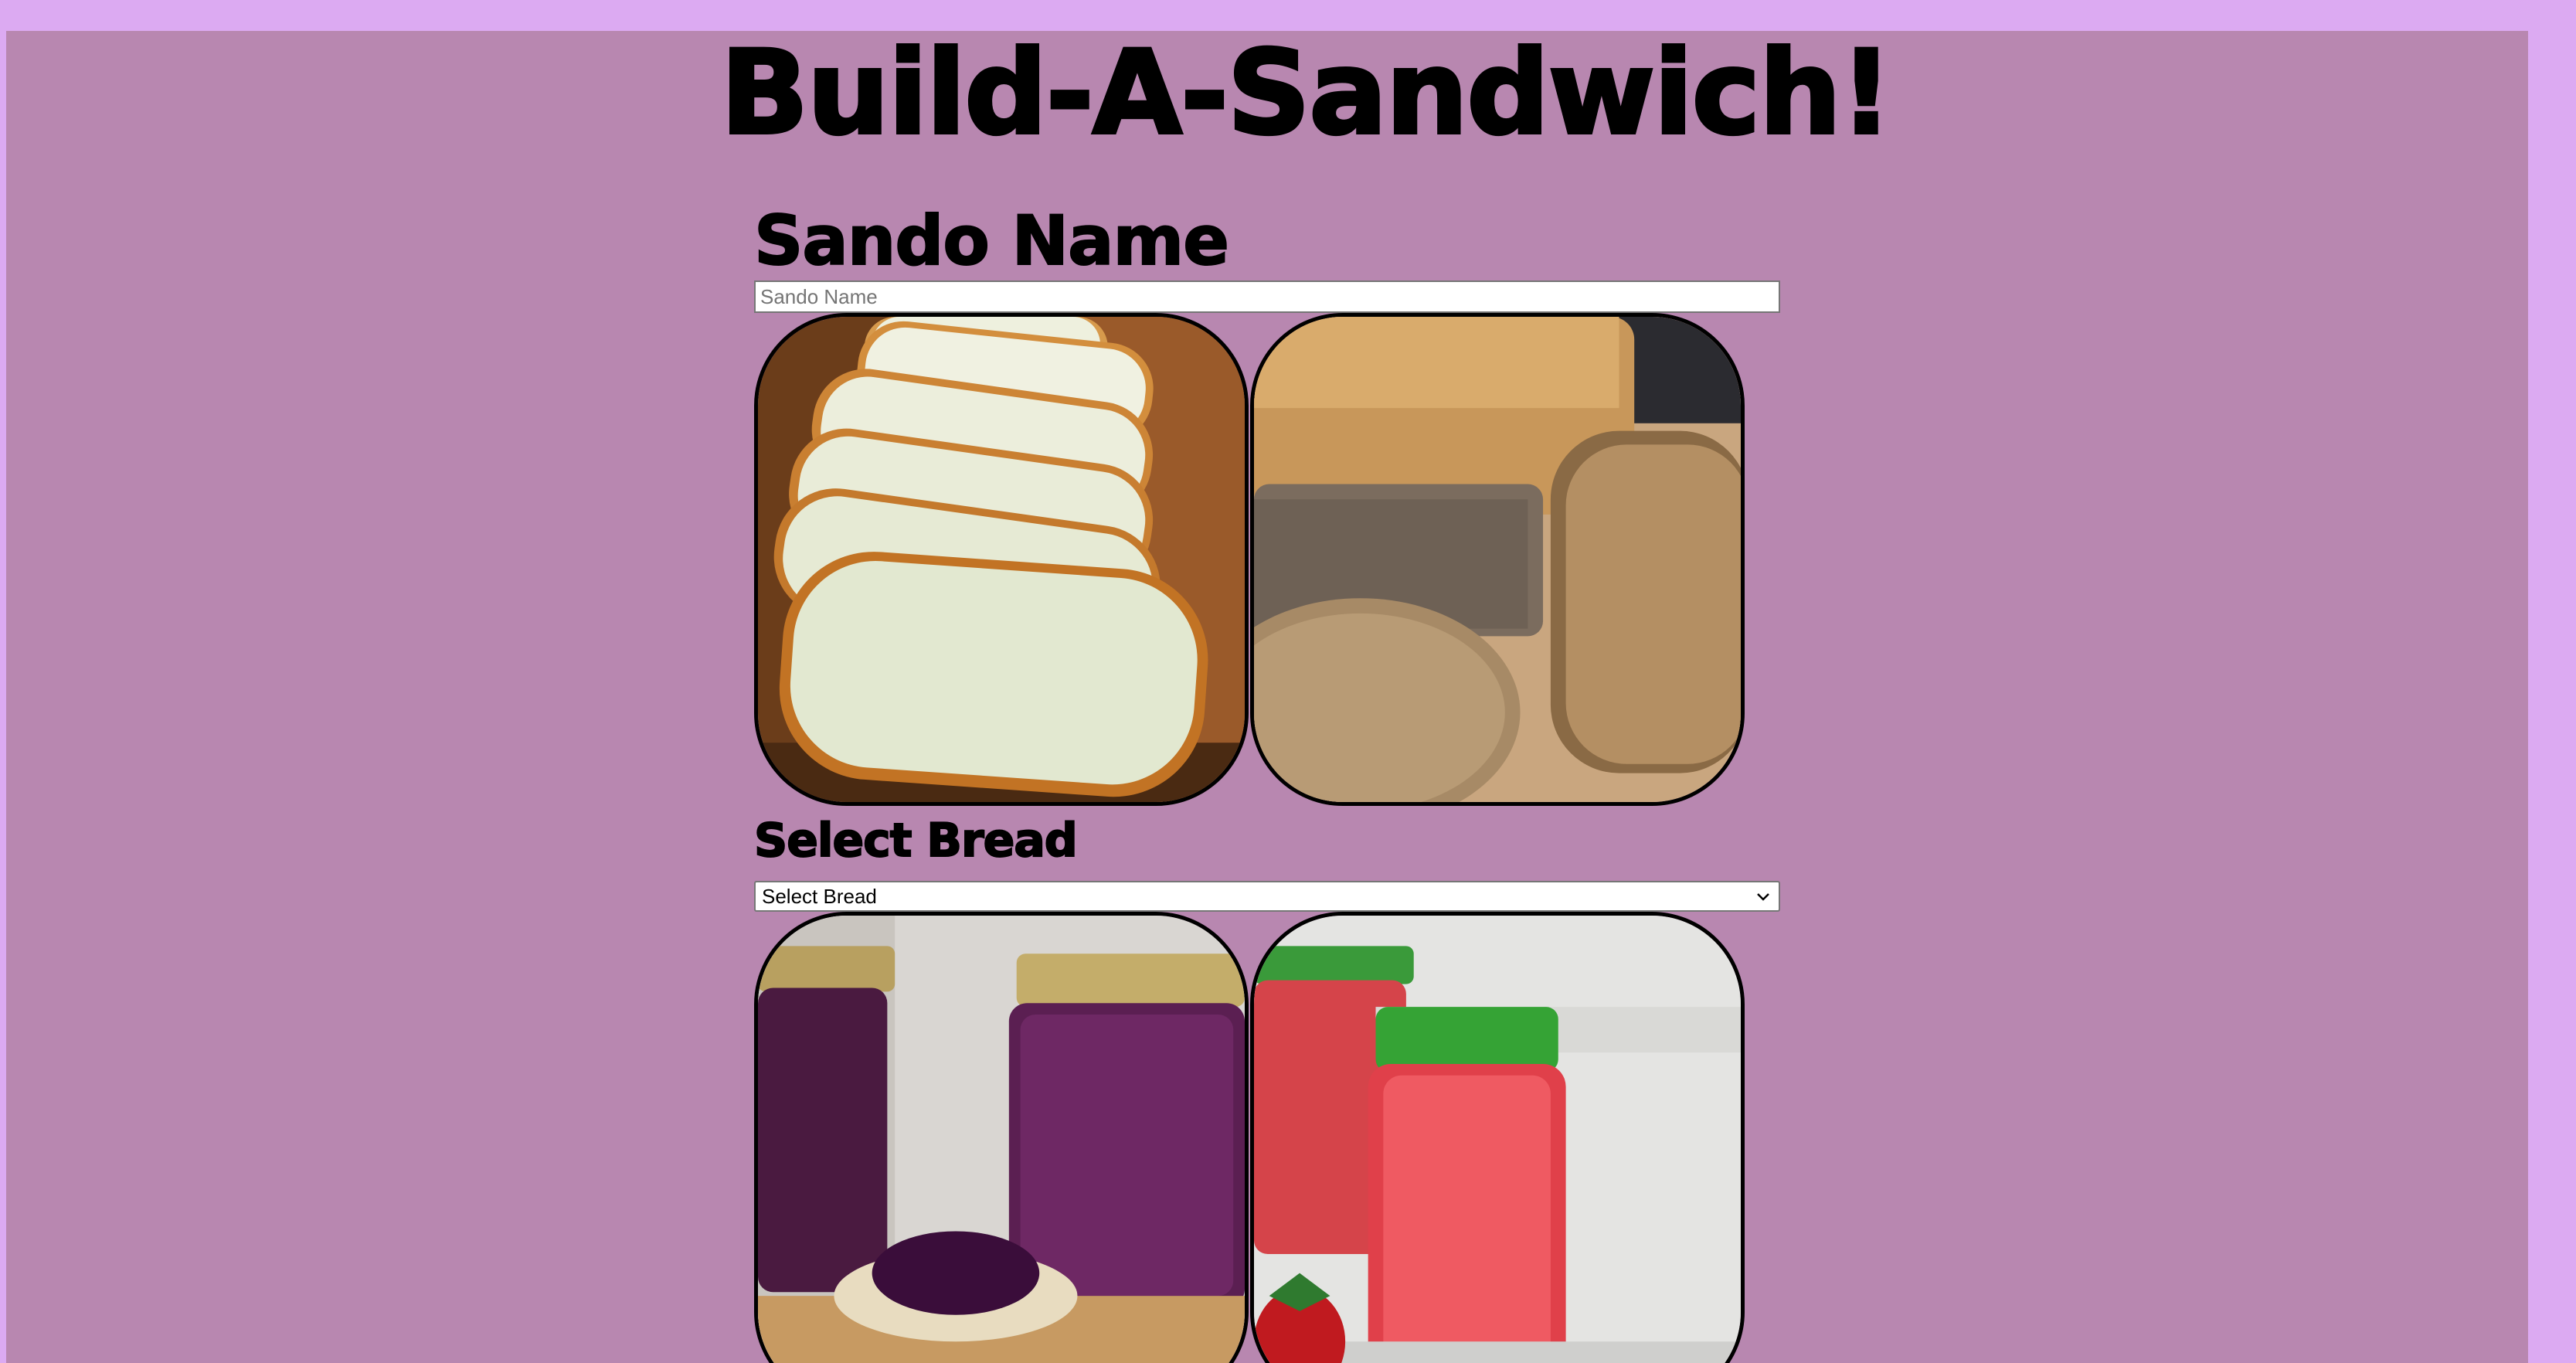 The image size is (2576, 1363). I want to click on sando-name-input, so click(1267, 296).